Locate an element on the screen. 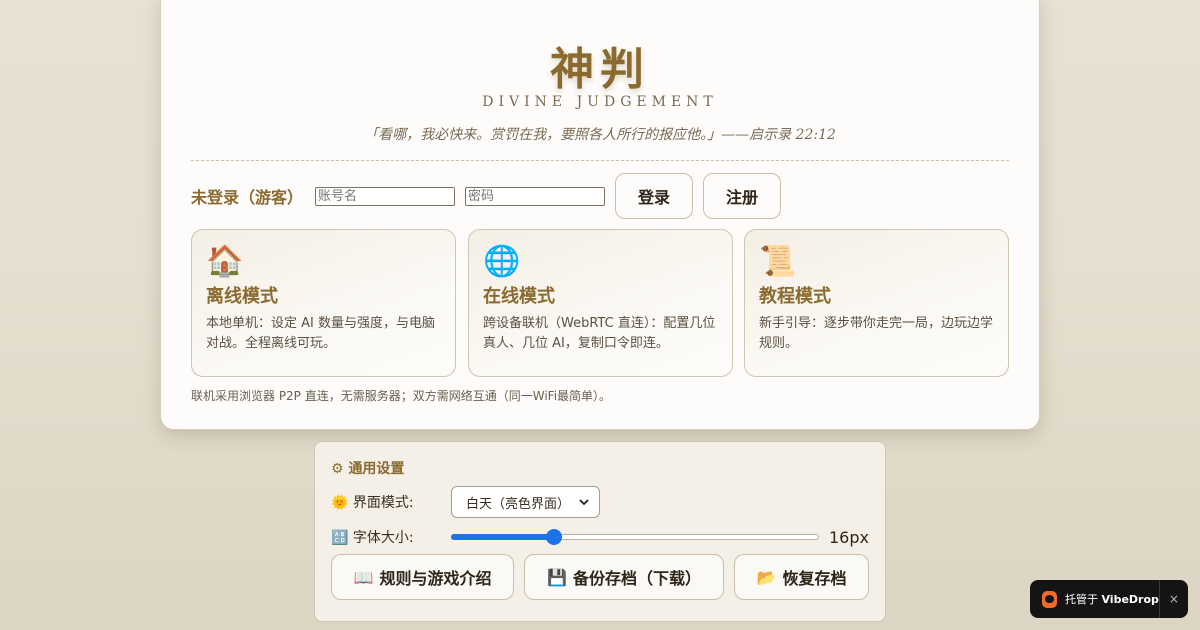 The image size is (1200, 630). theme-select-value: 白天（亮色界面） is located at coordinates (518, 504).